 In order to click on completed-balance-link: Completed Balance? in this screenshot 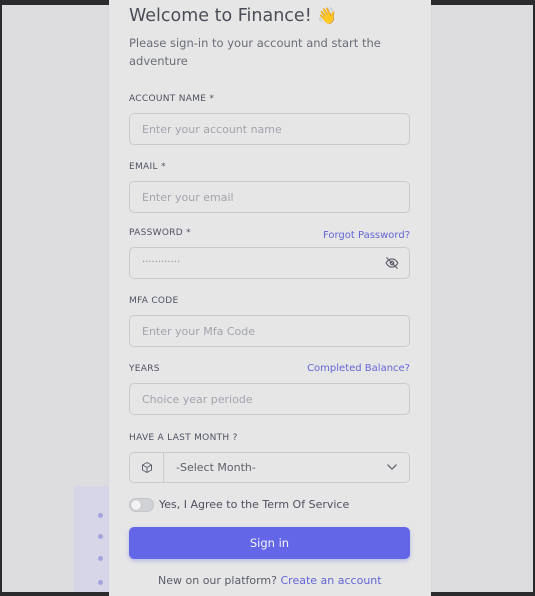, I will do `click(358, 368)`.